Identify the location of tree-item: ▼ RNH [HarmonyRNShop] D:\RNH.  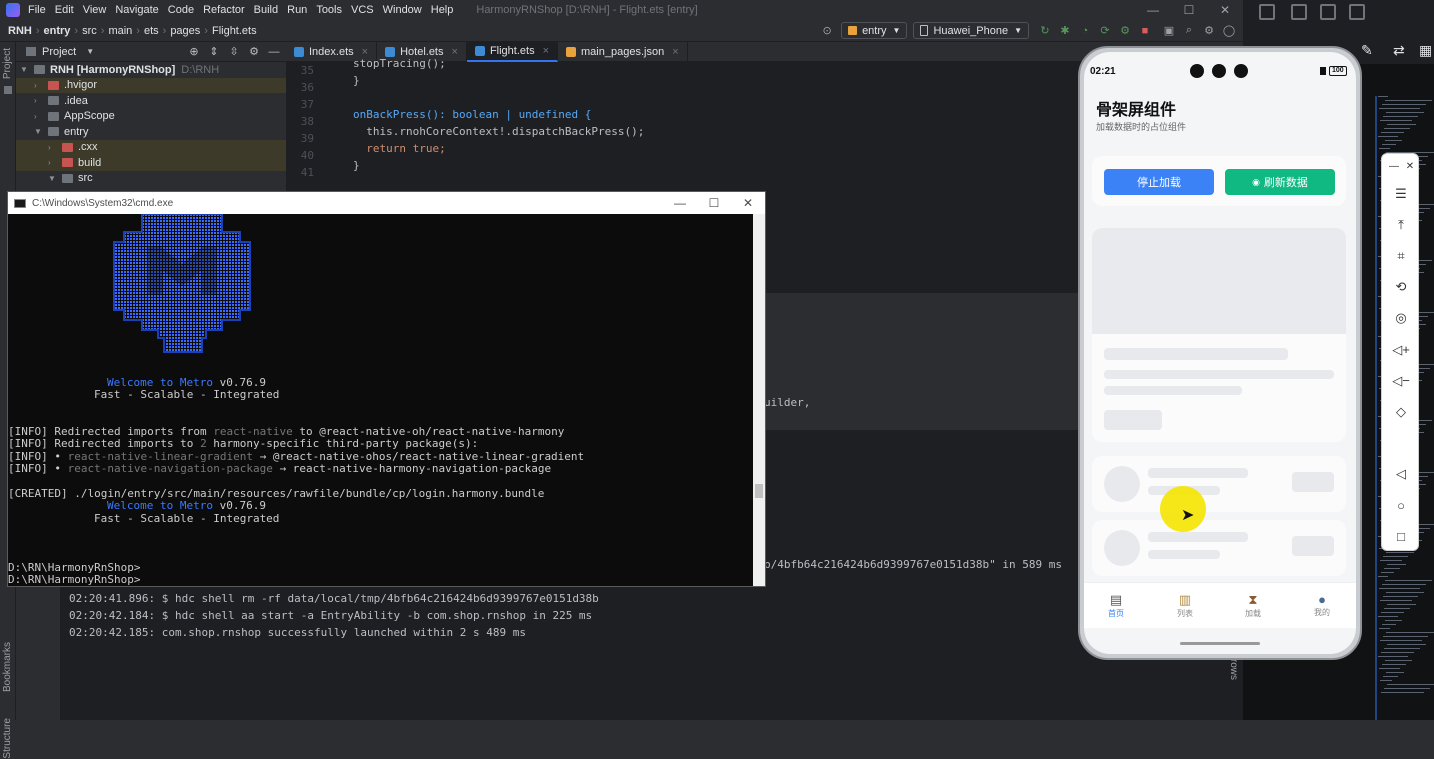
(151, 70).